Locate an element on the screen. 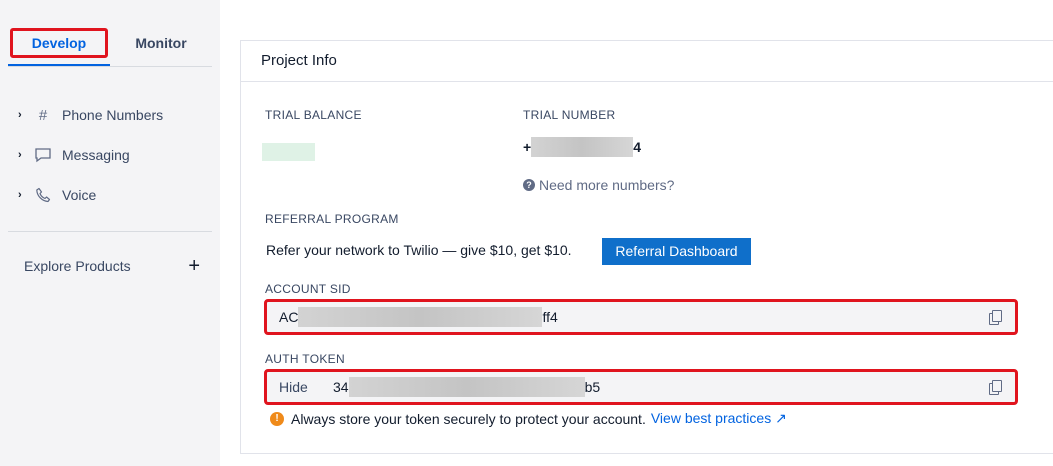 The width and height of the screenshot is (1053, 466). referral-program-label: REFERRAL PROGRAM is located at coordinates (332, 219).